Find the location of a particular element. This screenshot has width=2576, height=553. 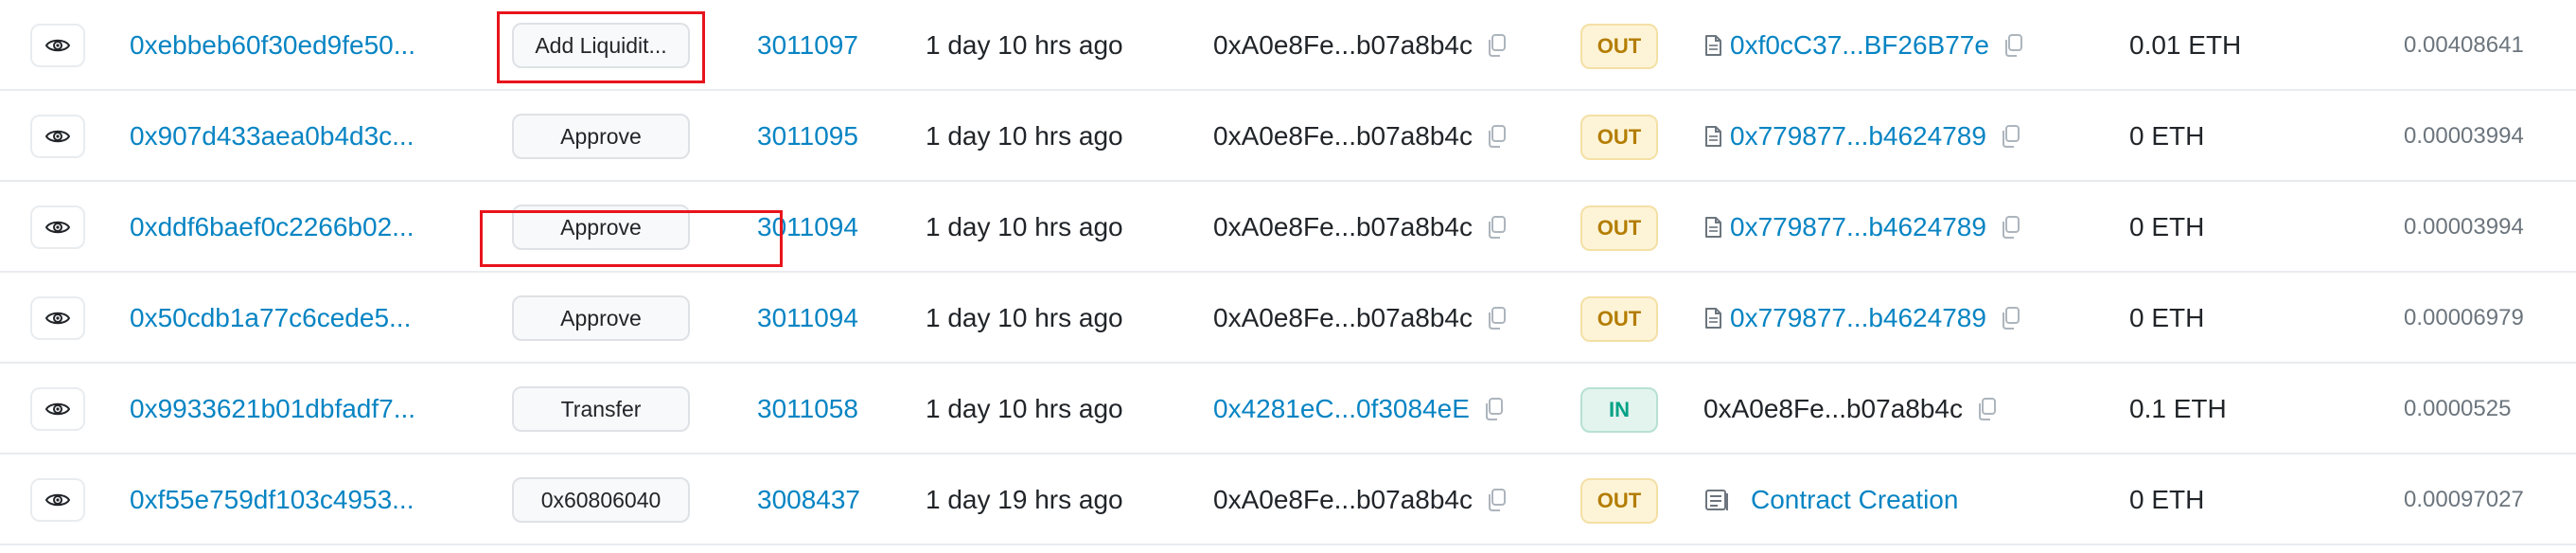

contract-creation-icon is located at coordinates (1716, 500).